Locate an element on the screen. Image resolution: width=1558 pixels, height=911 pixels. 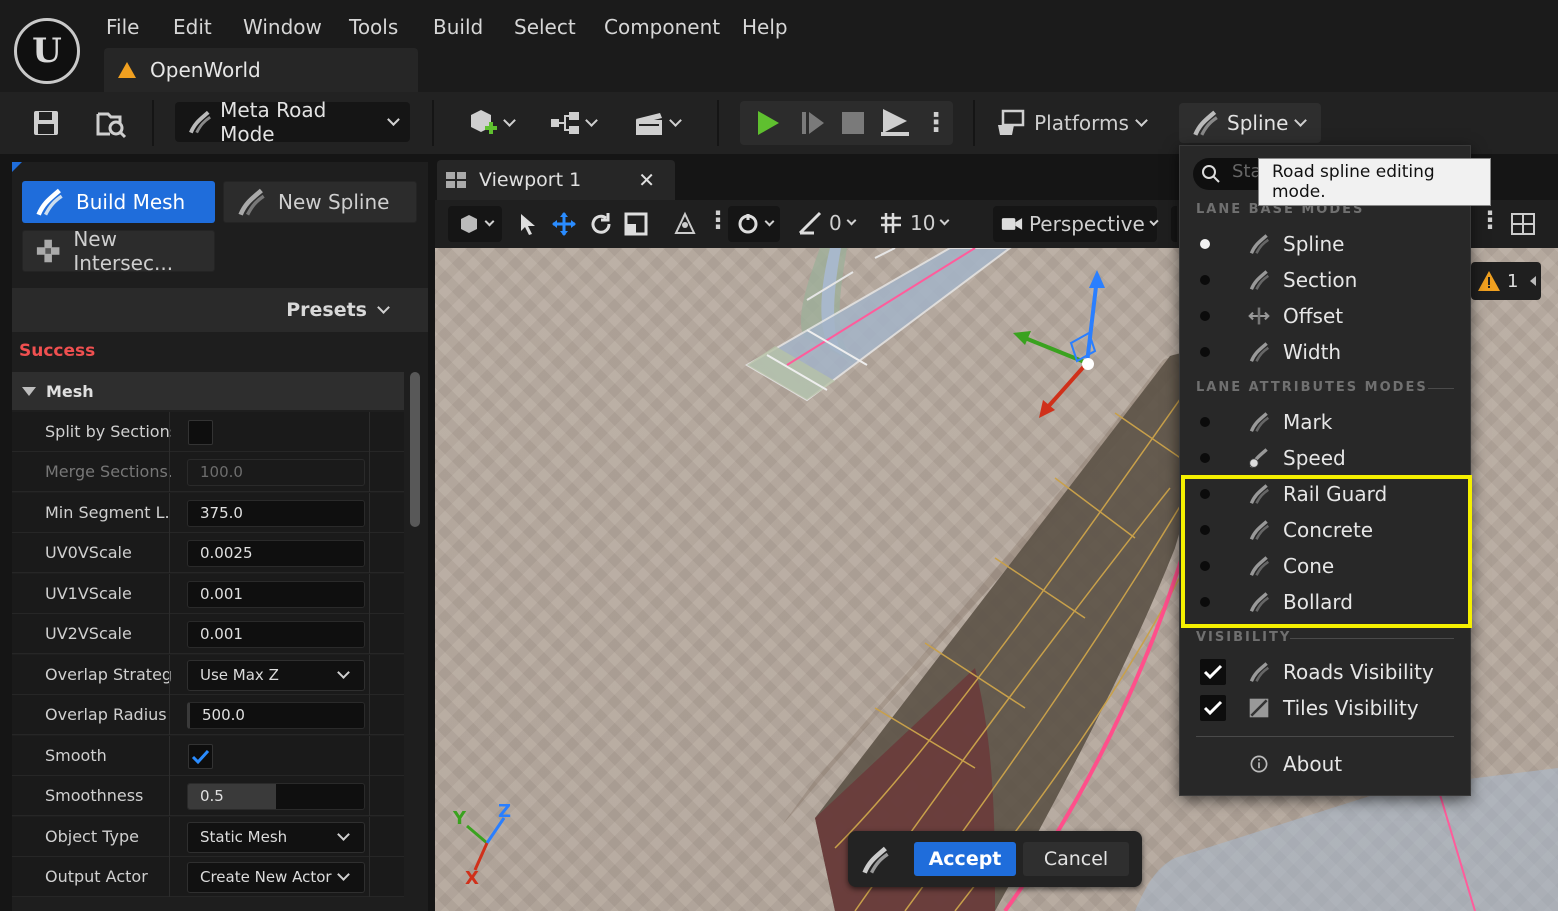
platforms-label: Platforms is located at coordinates (1081, 123).